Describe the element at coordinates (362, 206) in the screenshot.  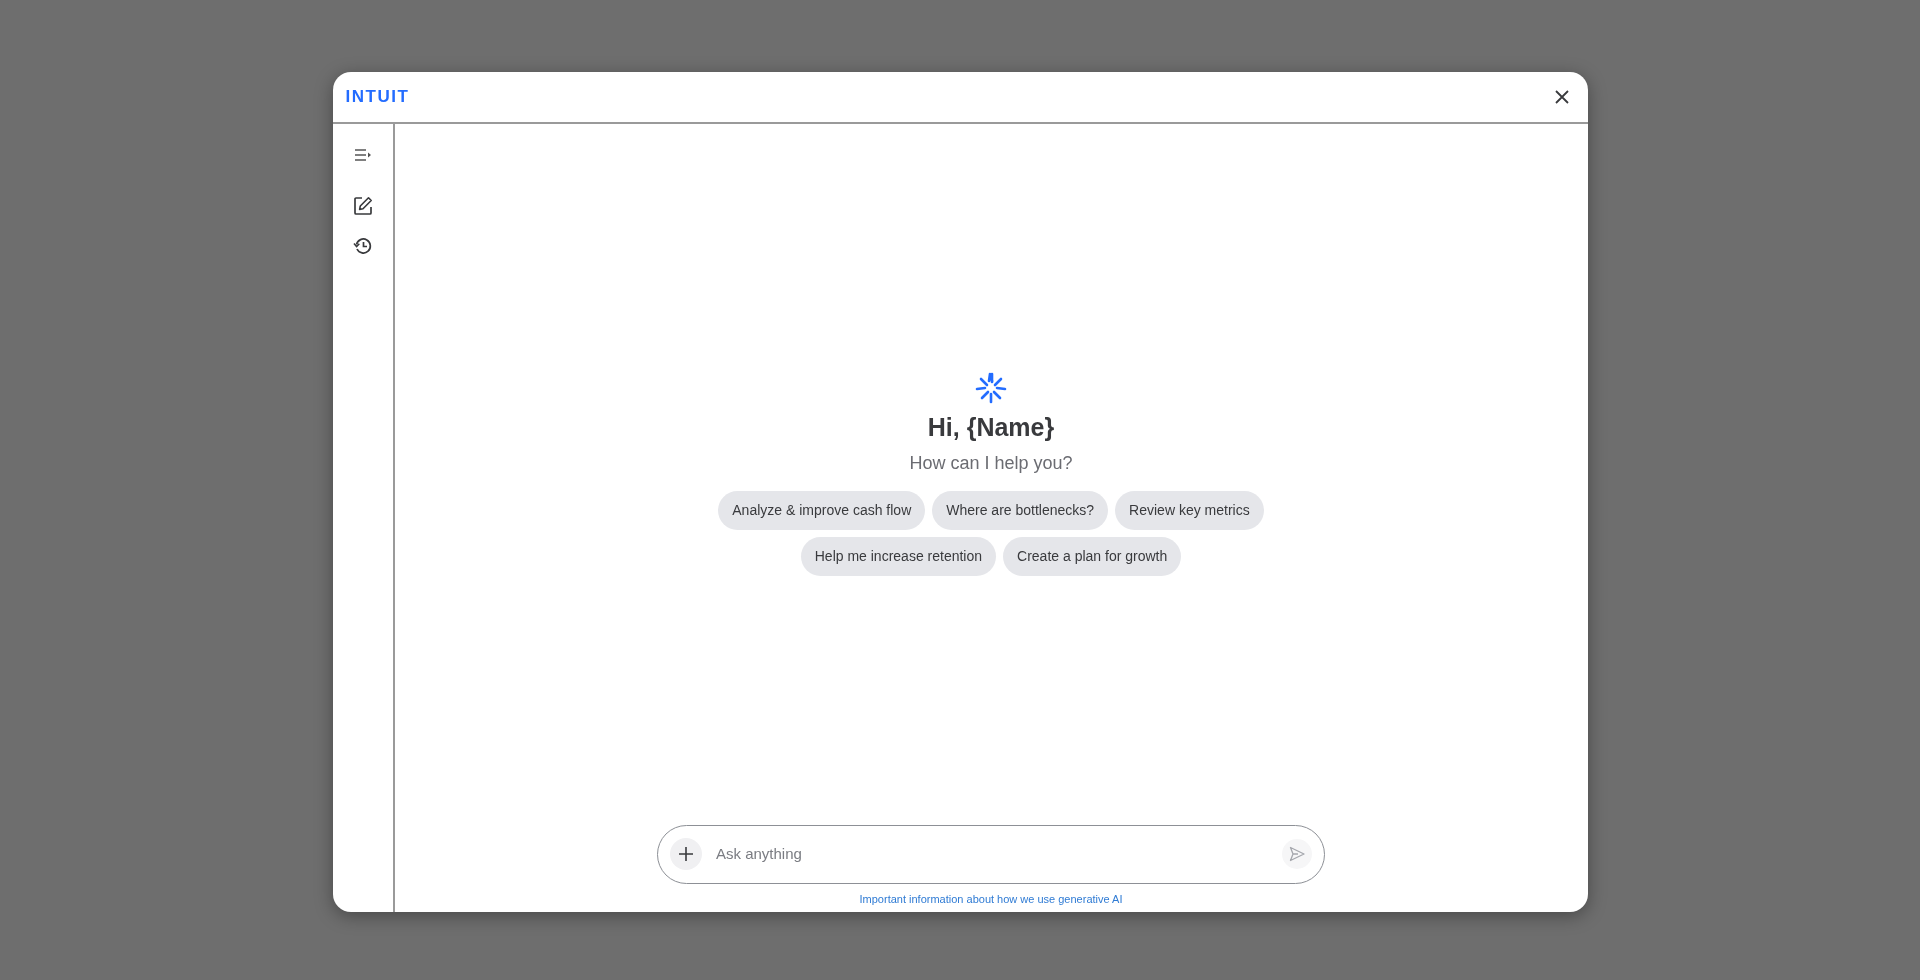
I see `edit-icon` at that location.